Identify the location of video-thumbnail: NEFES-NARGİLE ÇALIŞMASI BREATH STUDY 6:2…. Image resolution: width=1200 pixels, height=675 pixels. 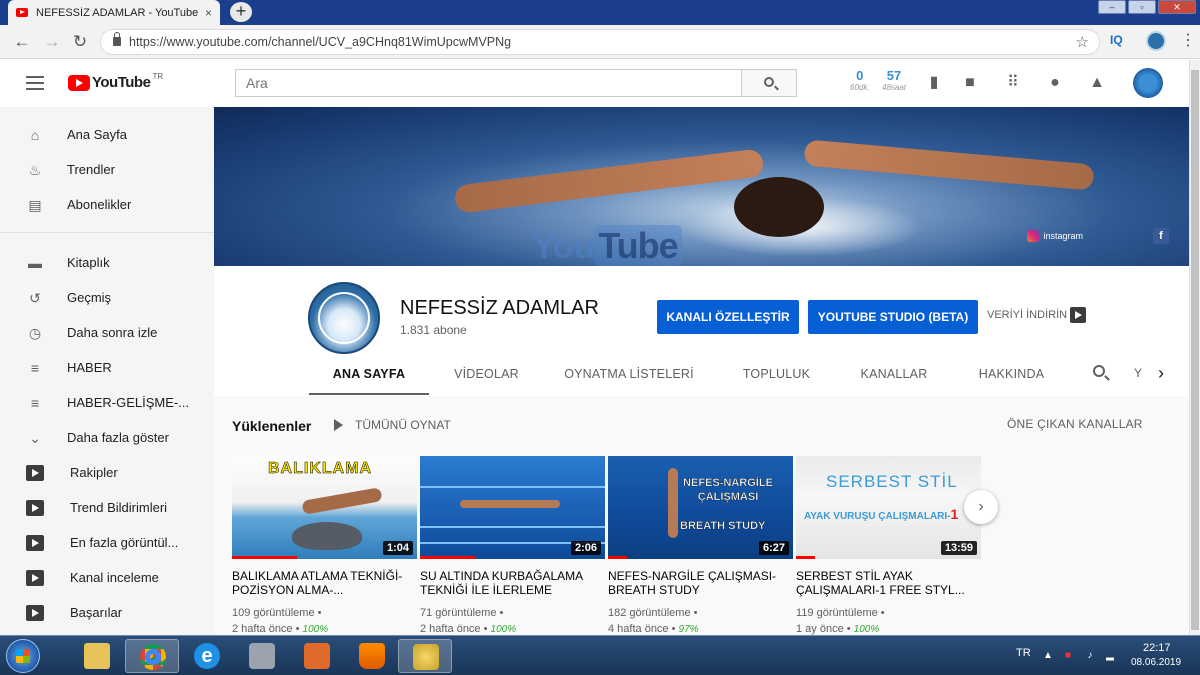
(700, 507).